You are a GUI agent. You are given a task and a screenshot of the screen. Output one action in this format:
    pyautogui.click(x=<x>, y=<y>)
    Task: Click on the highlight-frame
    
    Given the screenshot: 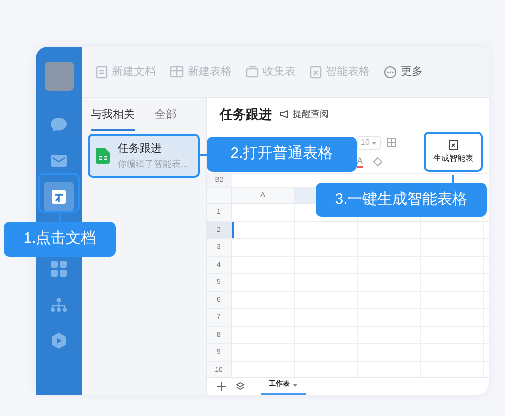 What is the action you would take?
    pyautogui.click(x=59, y=193)
    